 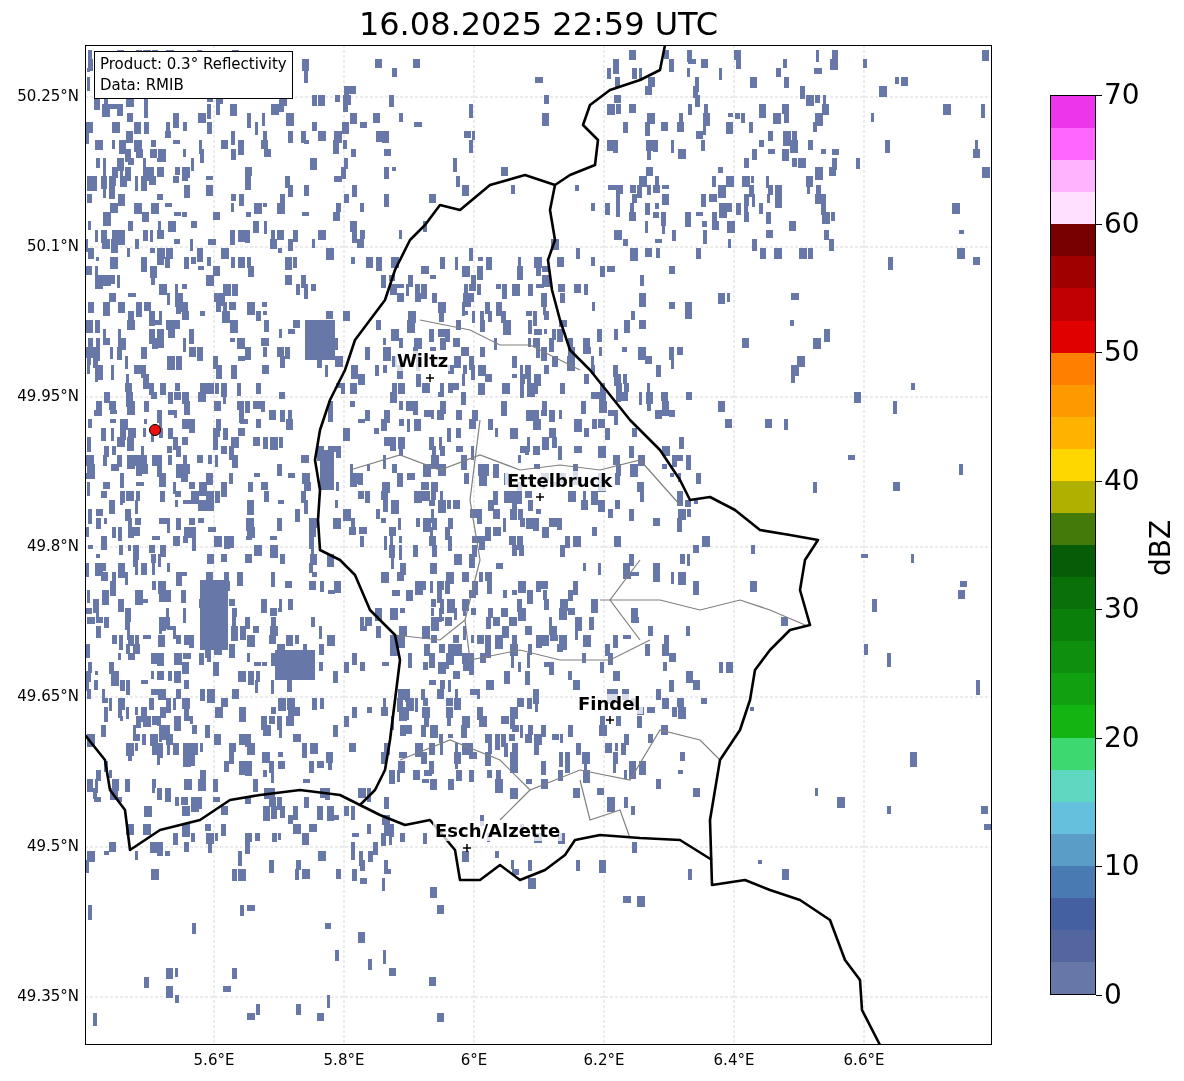 What do you see at coordinates (1122, 480) in the screenshot?
I see `colorbar-tick-label: 40` at bounding box center [1122, 480].